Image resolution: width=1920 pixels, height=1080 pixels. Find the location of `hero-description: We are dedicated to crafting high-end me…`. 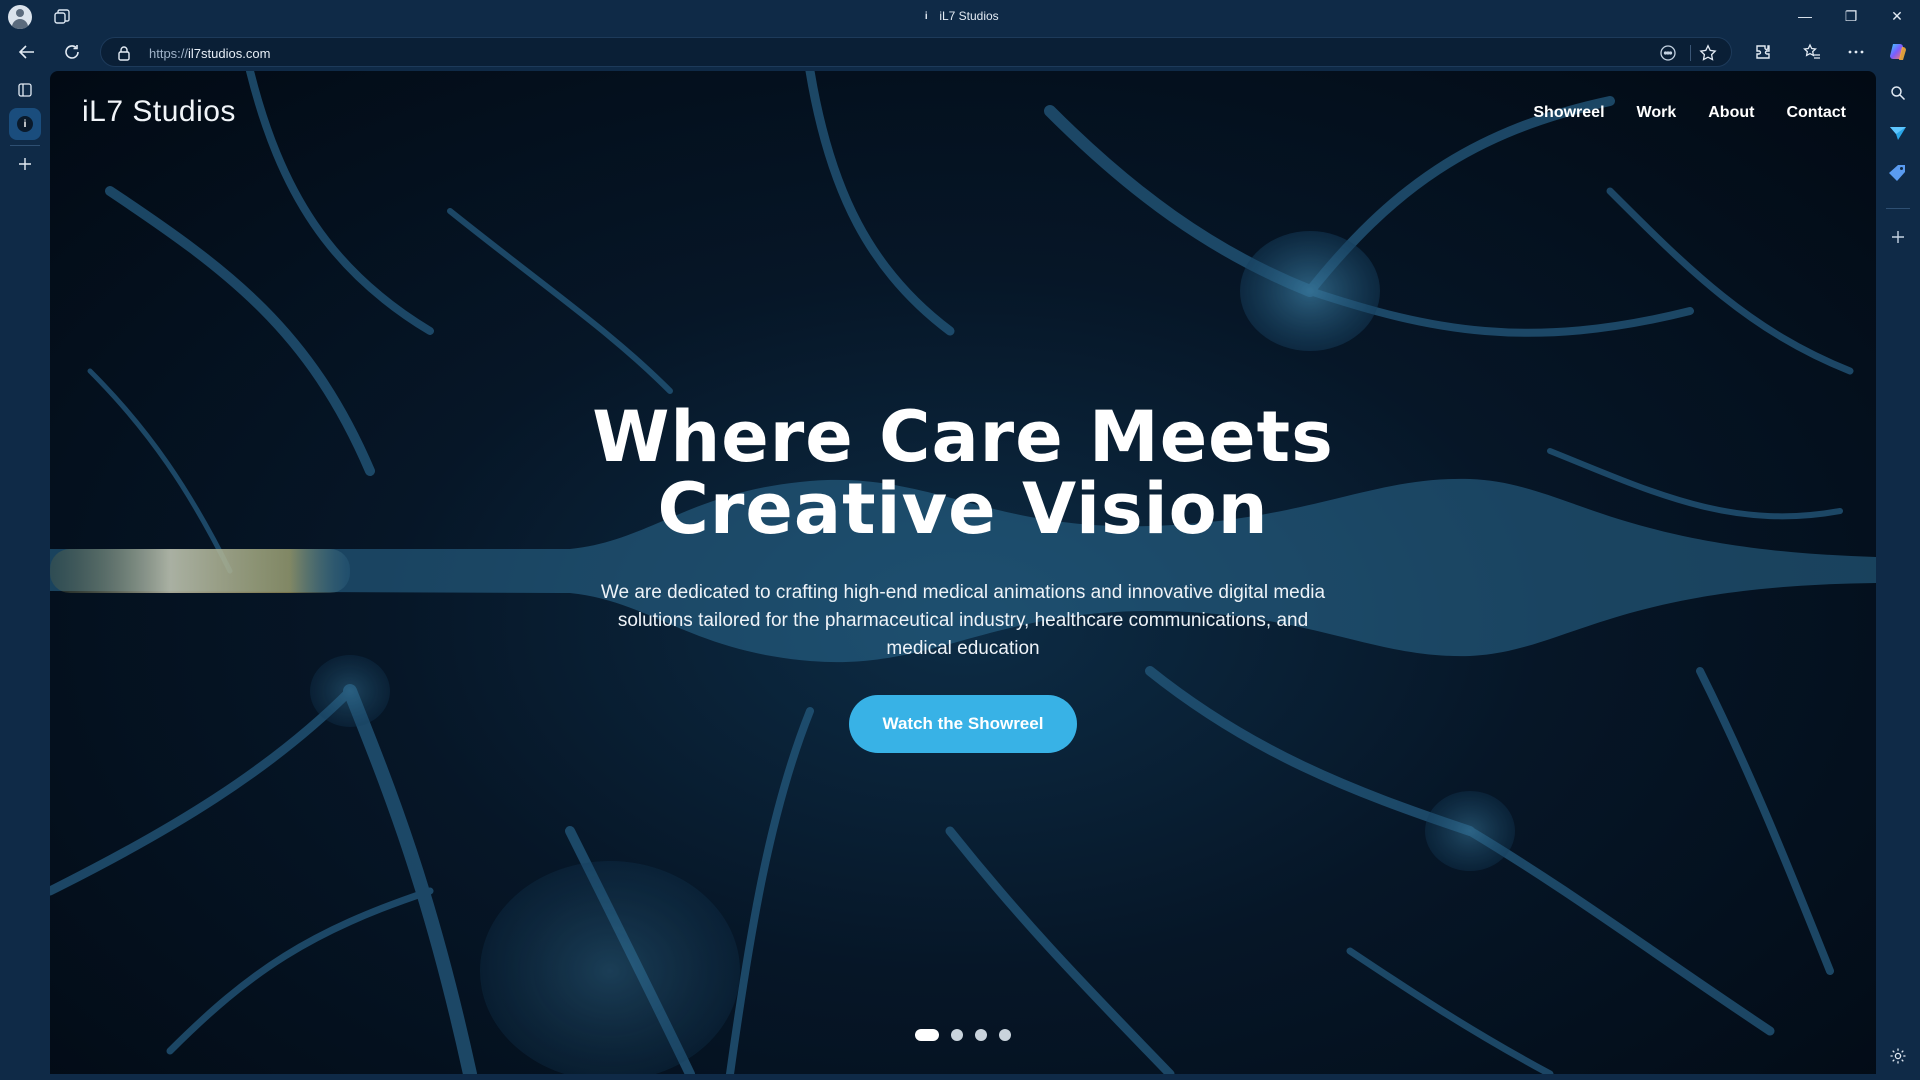

hero-description: We are dedicated to crafting high-end me… is located at coordinates (963, 620).